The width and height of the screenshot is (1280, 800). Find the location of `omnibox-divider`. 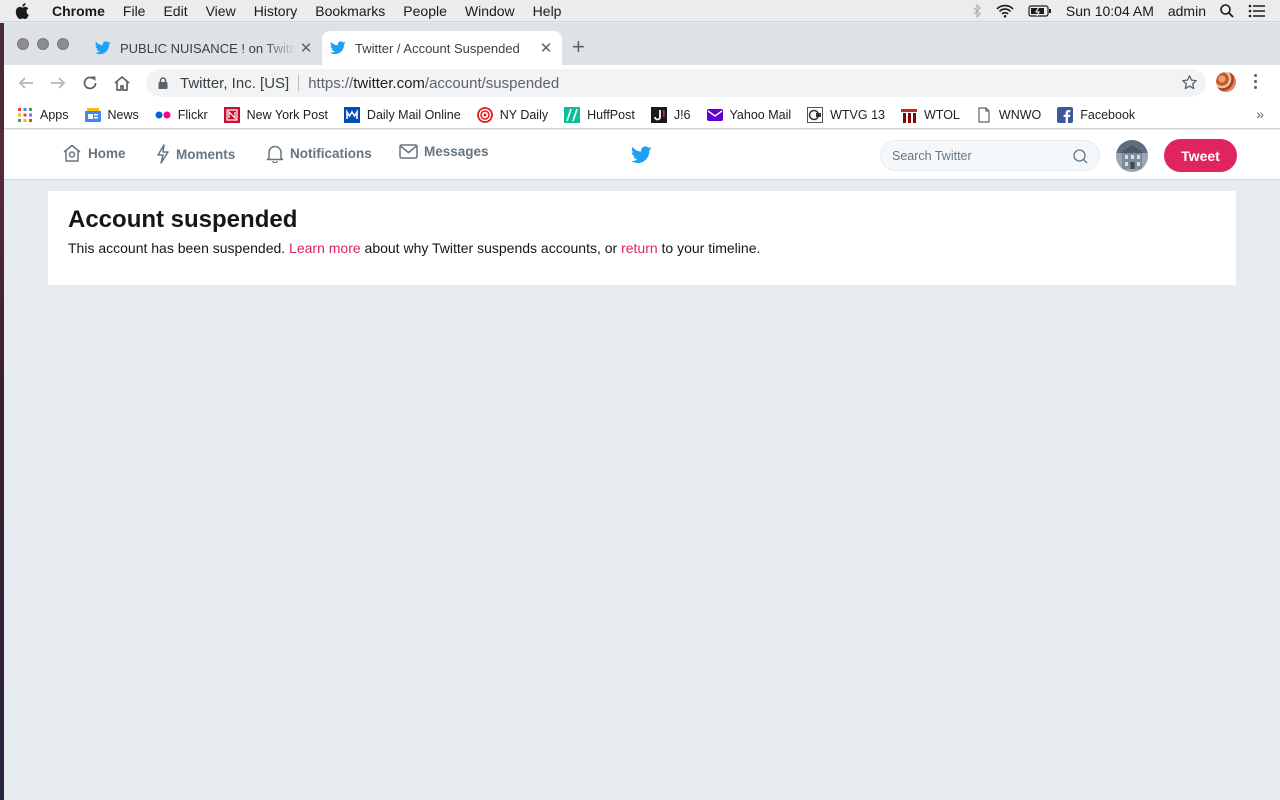

omnibox-divider is located at coordinates (299, 83).